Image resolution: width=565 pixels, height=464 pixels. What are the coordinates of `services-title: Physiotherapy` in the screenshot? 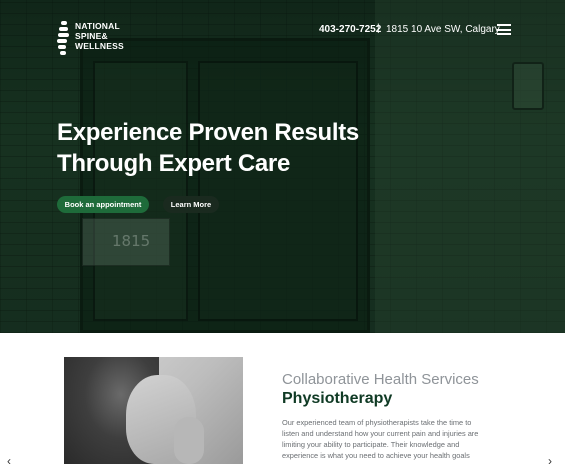 It's located at (337, 398).